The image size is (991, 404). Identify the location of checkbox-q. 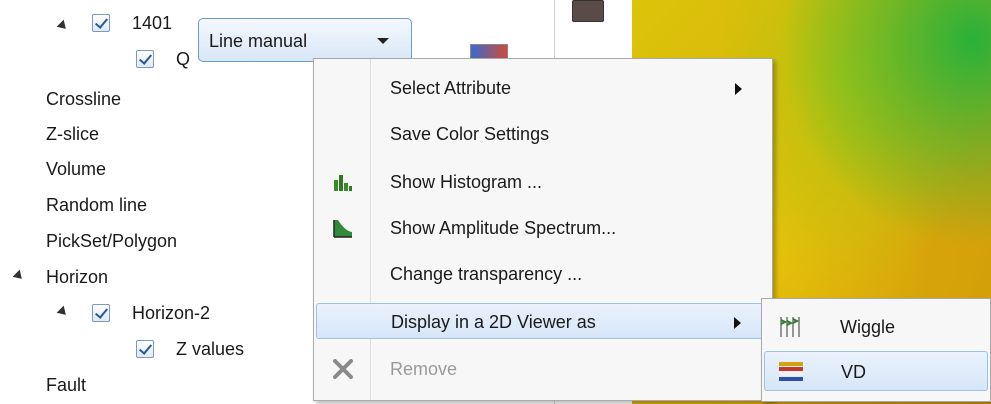
(145, 59).